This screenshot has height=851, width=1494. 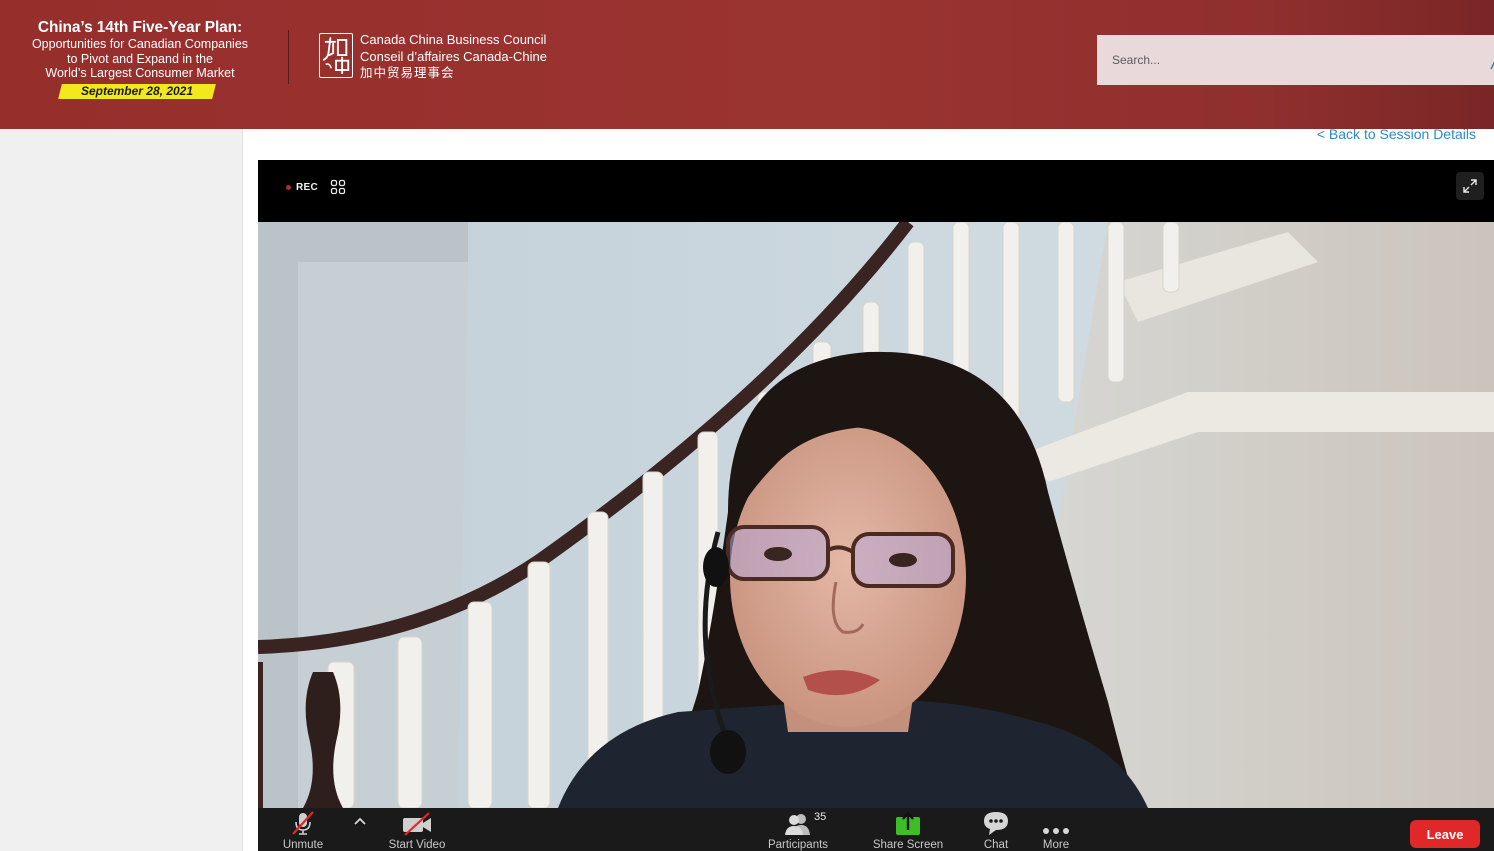 What do you see at coordinates (140, 58) in the screenshot?
I see `event-subtitle-line-2: to Pivot and Expand in the` at bounding box center [140, 58].